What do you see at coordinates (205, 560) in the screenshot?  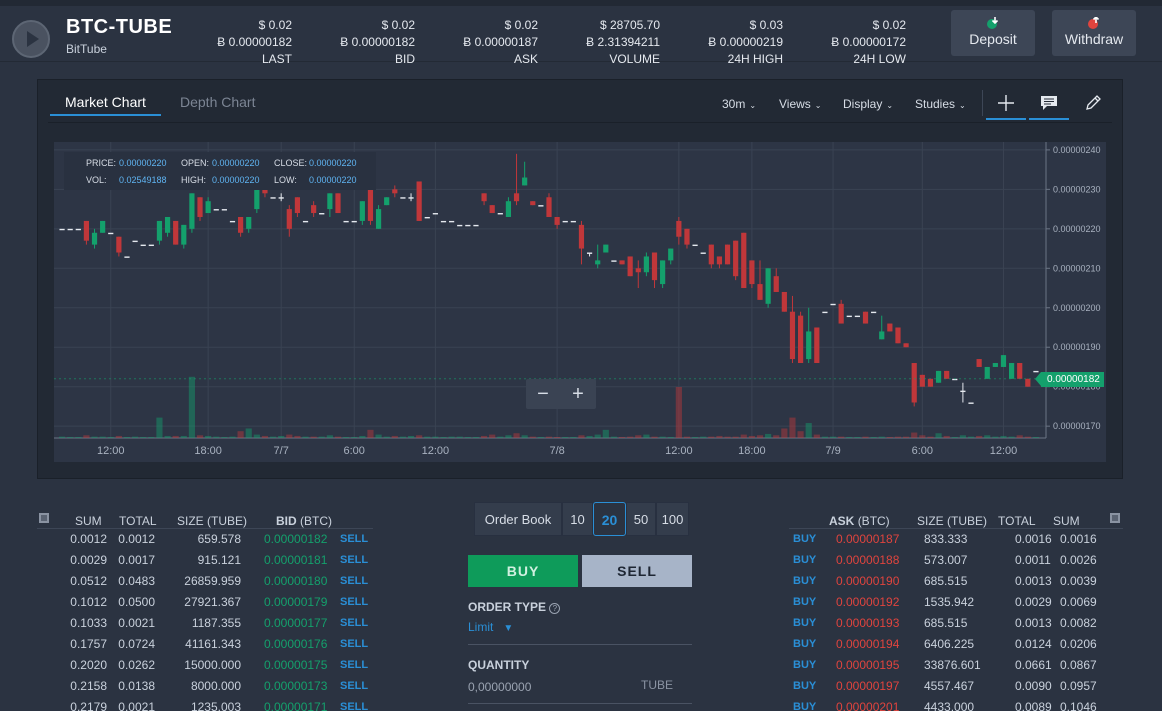 I see `bid-row: 0.0029 0.0017 915.121 0.00000181 SELL` at bounding box center [205, 560].